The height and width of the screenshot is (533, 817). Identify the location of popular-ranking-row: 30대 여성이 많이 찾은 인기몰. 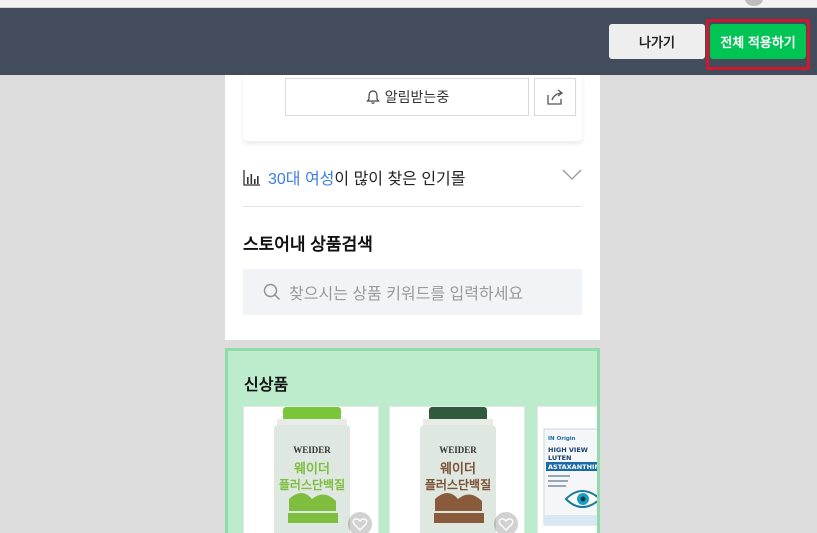
(412, 184).